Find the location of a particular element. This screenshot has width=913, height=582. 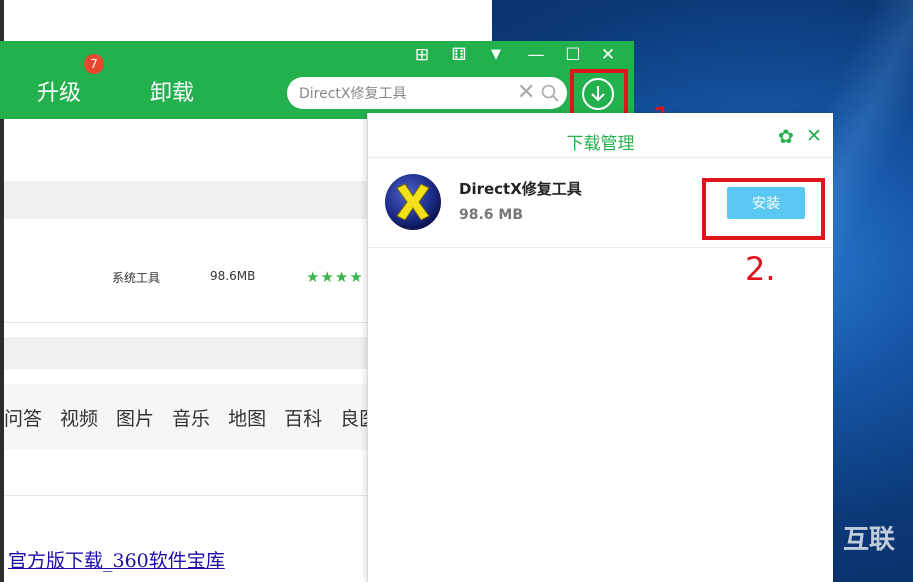

minimize-icon: — is located at coordinates (536, 55).